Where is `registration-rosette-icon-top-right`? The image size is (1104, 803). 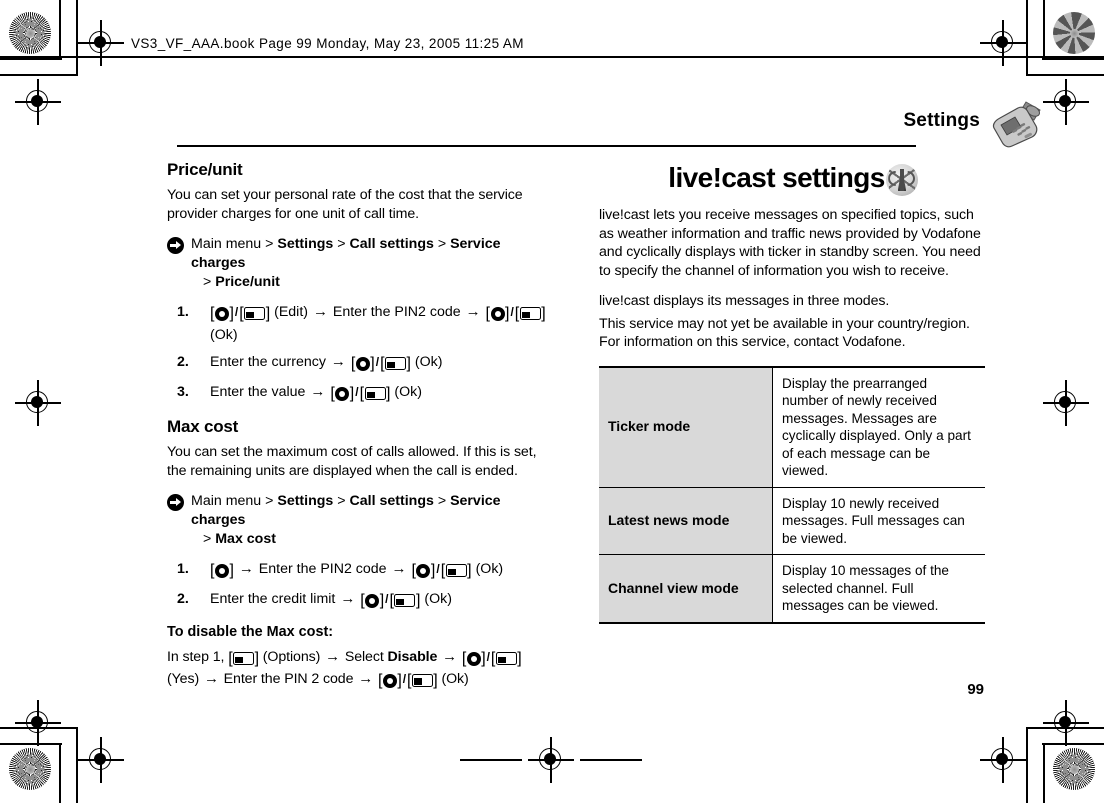 registration-rosette-icon-top-right is located at coordinates (1074, 33).